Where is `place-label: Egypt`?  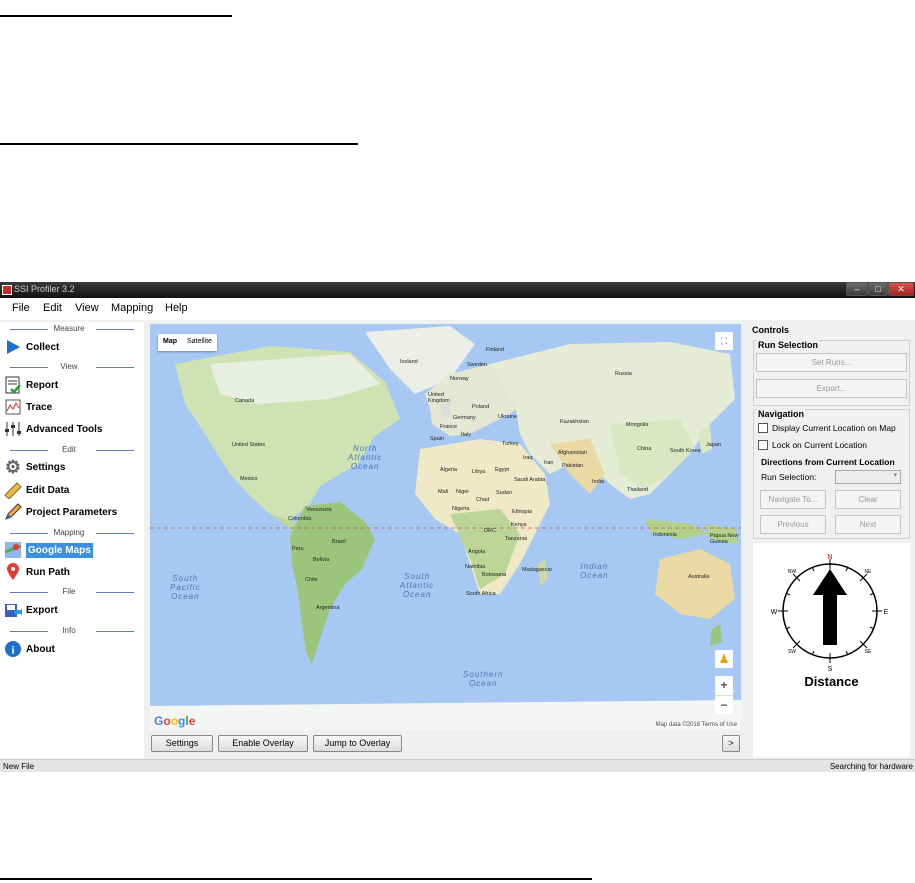
place-label: Egypt is located at coordinates (502, 470).